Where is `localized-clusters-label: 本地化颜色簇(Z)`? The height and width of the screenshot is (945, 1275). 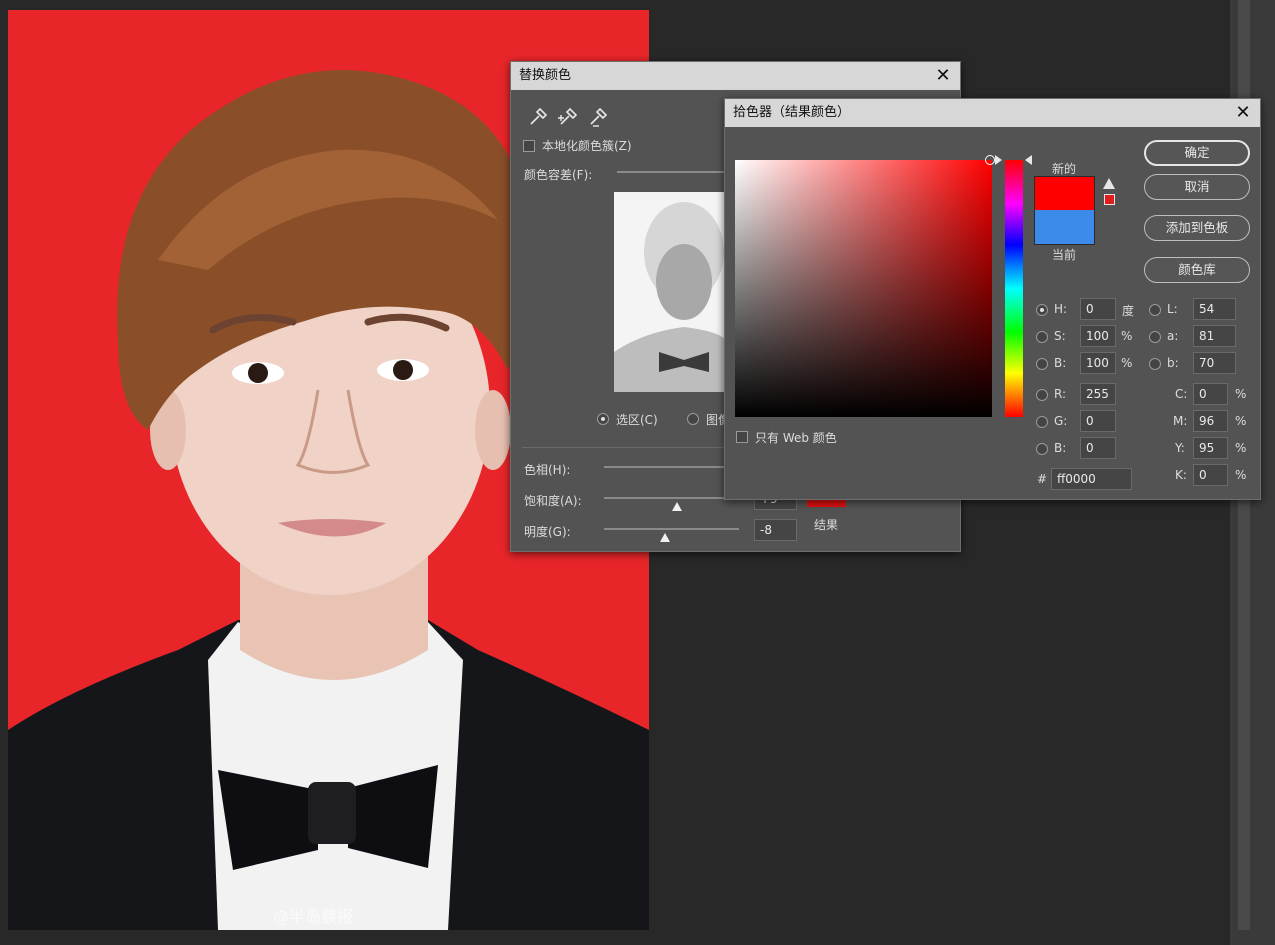
localized-clusters-label: 本地化颜色簇(Z) is located at coordinates (587, 146).